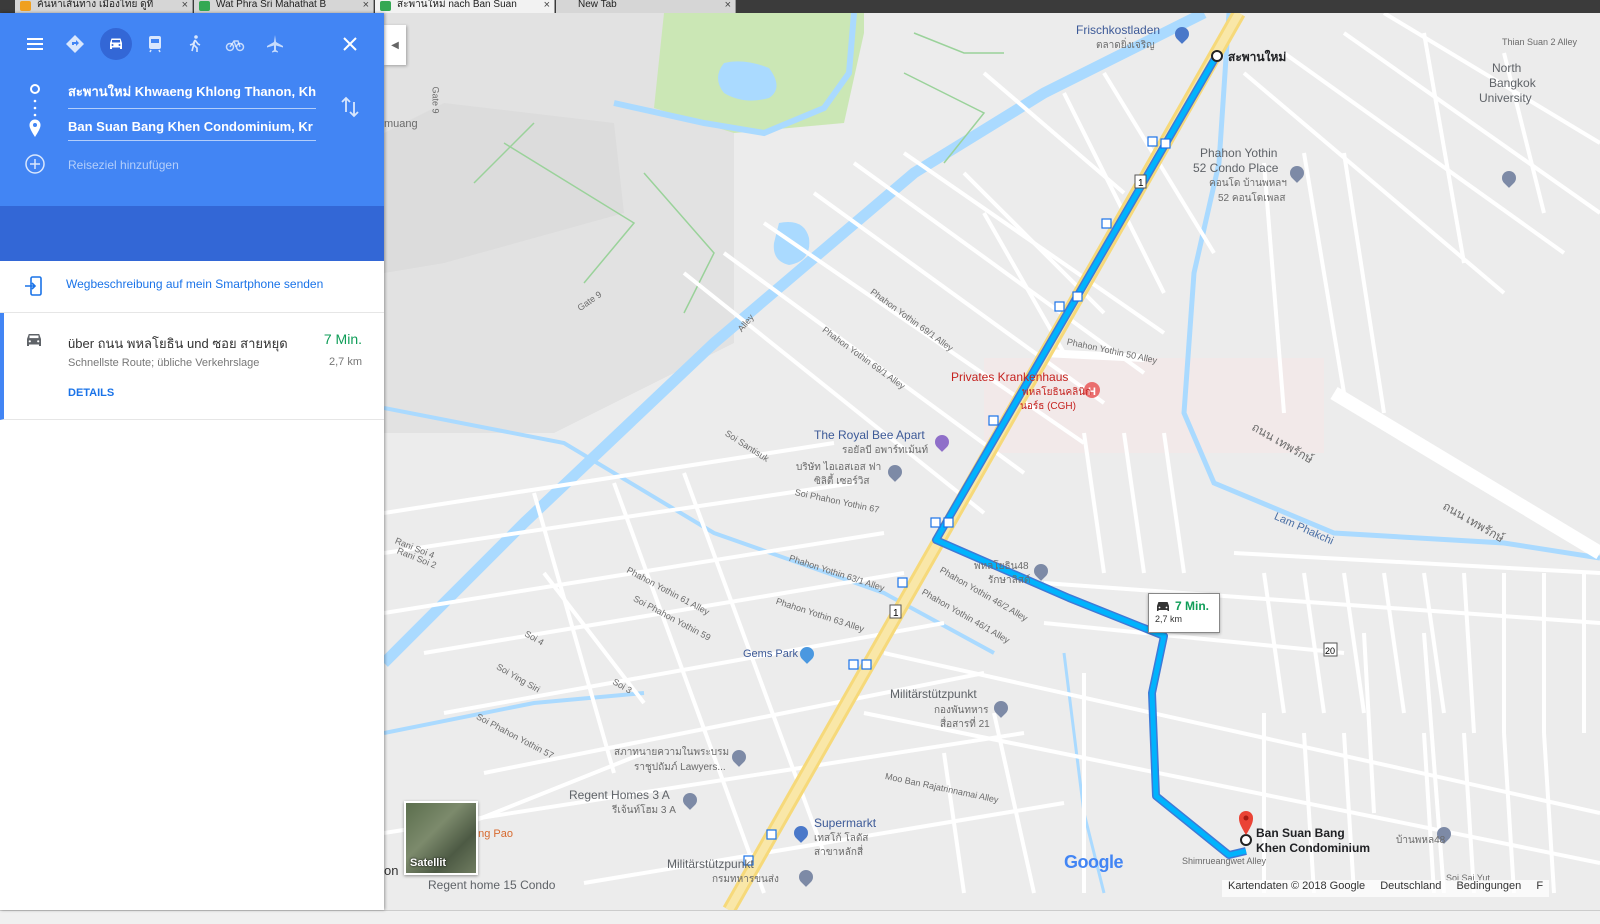 The height and width of the screenshot is (924, 1600). What do you see at coordinates (101, 425) in the screenshot?
I see `departure-time-label: Jetzt starten` at bounding box center [101, 425].